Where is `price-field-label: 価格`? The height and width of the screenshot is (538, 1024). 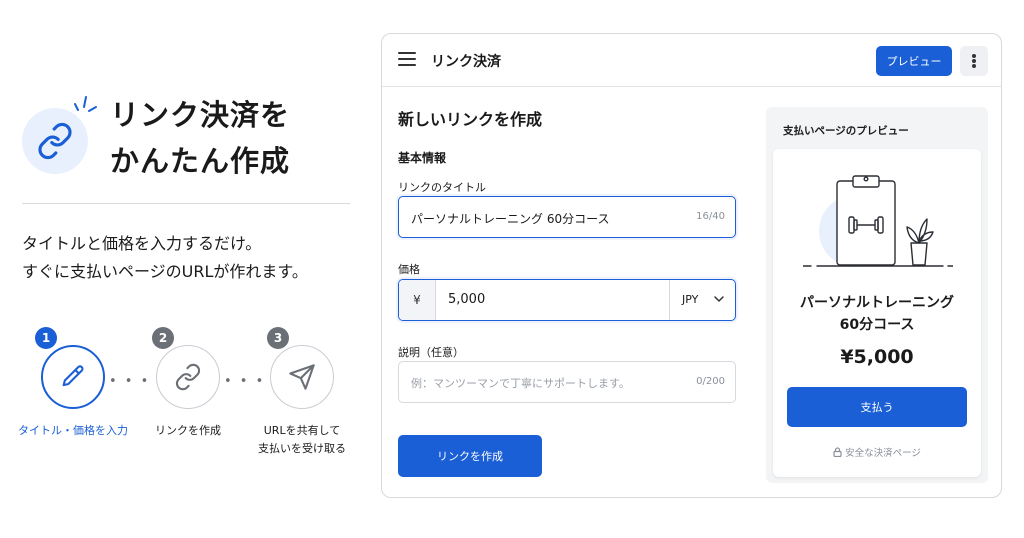
price-field-label: 価格 is located at coordinates (409, 269).